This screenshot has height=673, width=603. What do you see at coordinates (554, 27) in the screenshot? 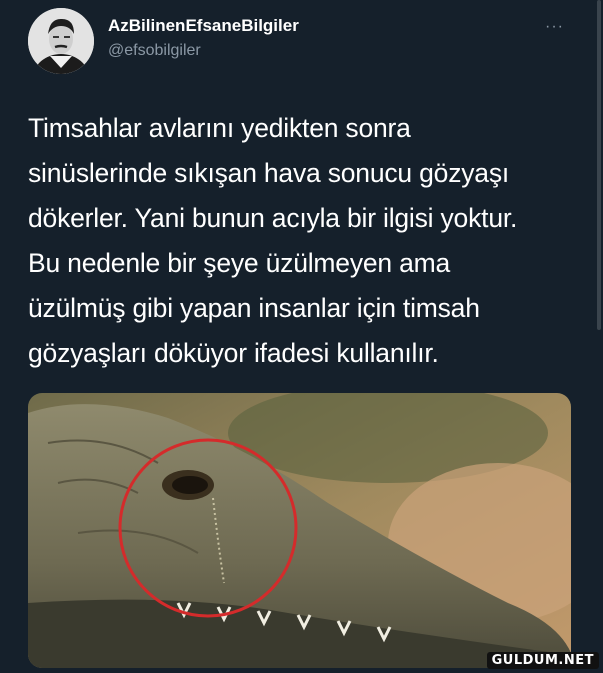
I see `more-options-icon: ···` at bounding box center [554, 27].